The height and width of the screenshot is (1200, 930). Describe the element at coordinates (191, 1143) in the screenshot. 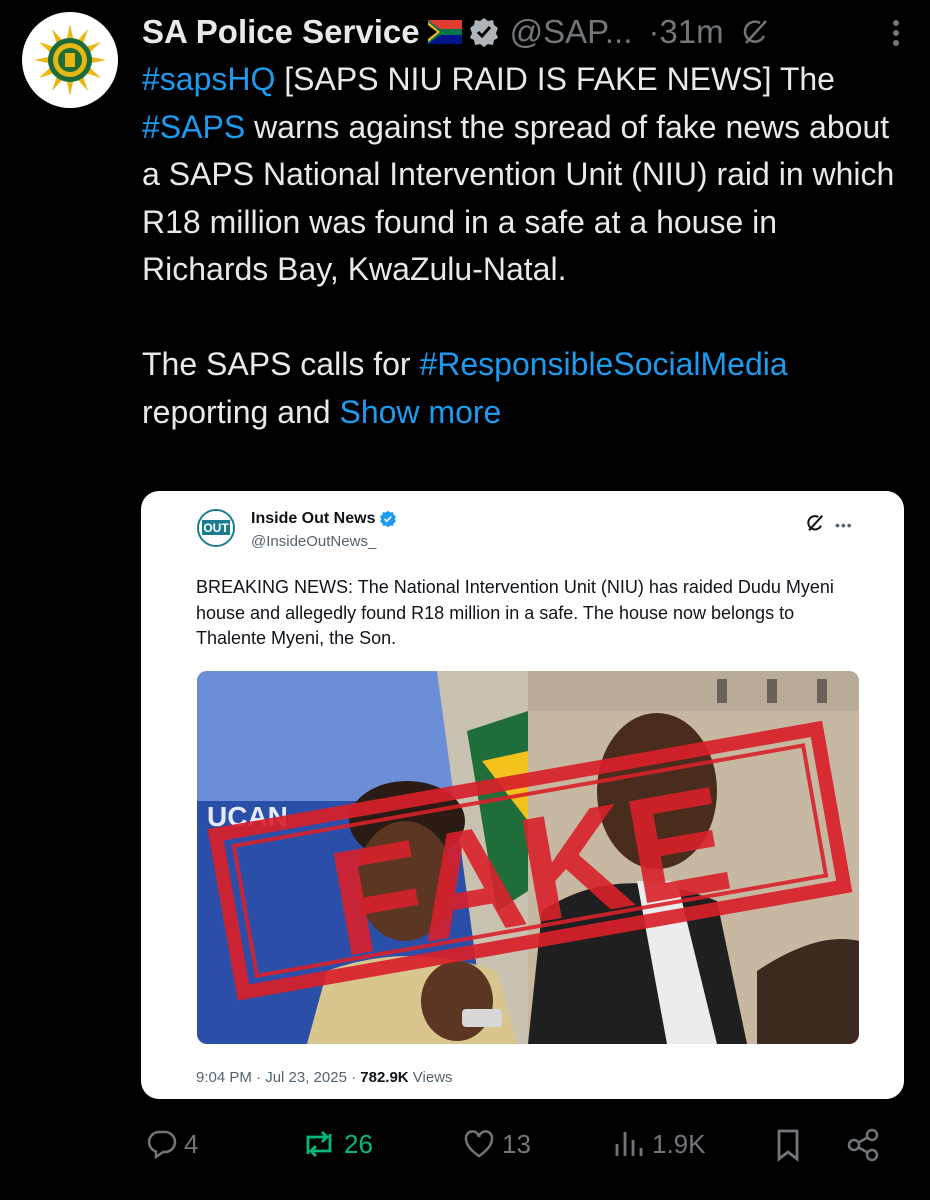

I see `reply-count: 4` at that location.